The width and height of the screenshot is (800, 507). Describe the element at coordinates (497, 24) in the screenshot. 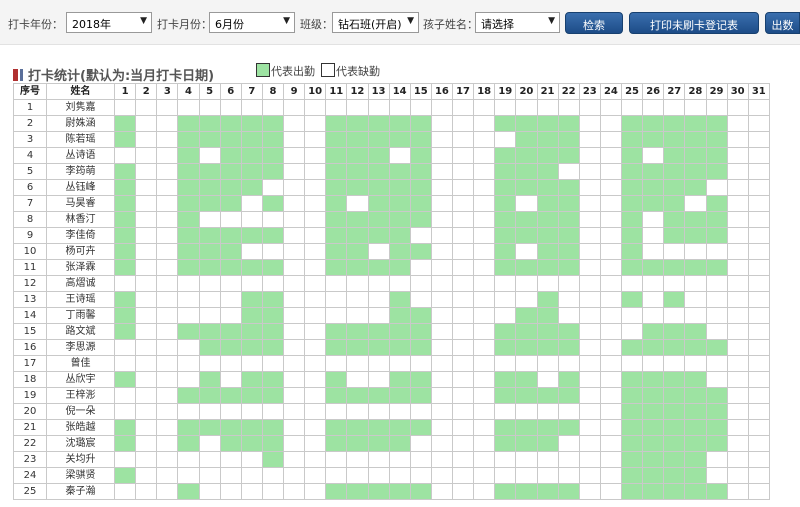

I see `child-select-value: 请选择` at that location.